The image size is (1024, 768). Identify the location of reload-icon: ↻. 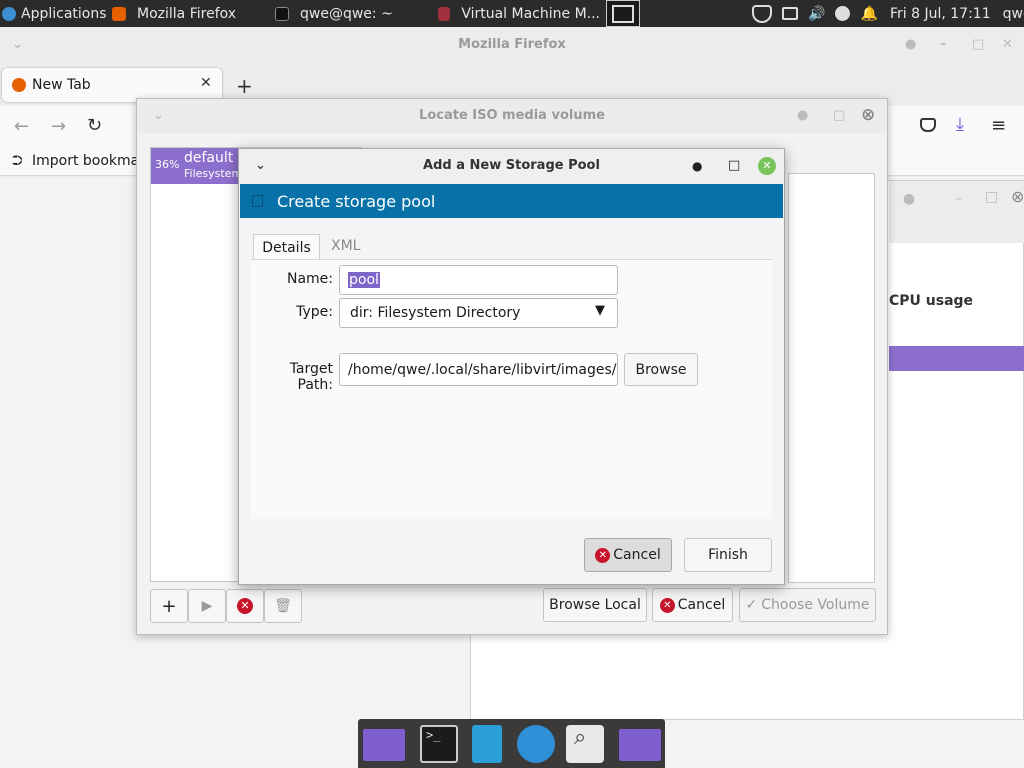
(94, 125).